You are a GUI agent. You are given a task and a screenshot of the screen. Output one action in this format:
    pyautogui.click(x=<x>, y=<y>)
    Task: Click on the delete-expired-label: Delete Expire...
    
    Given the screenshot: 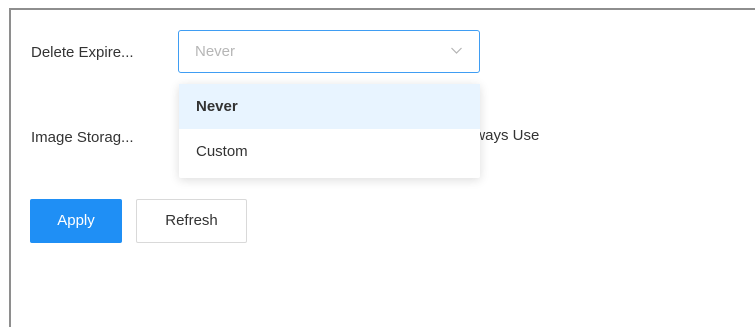 What is the action you would take?
    pyautogui.click(x=82, y=52)
    